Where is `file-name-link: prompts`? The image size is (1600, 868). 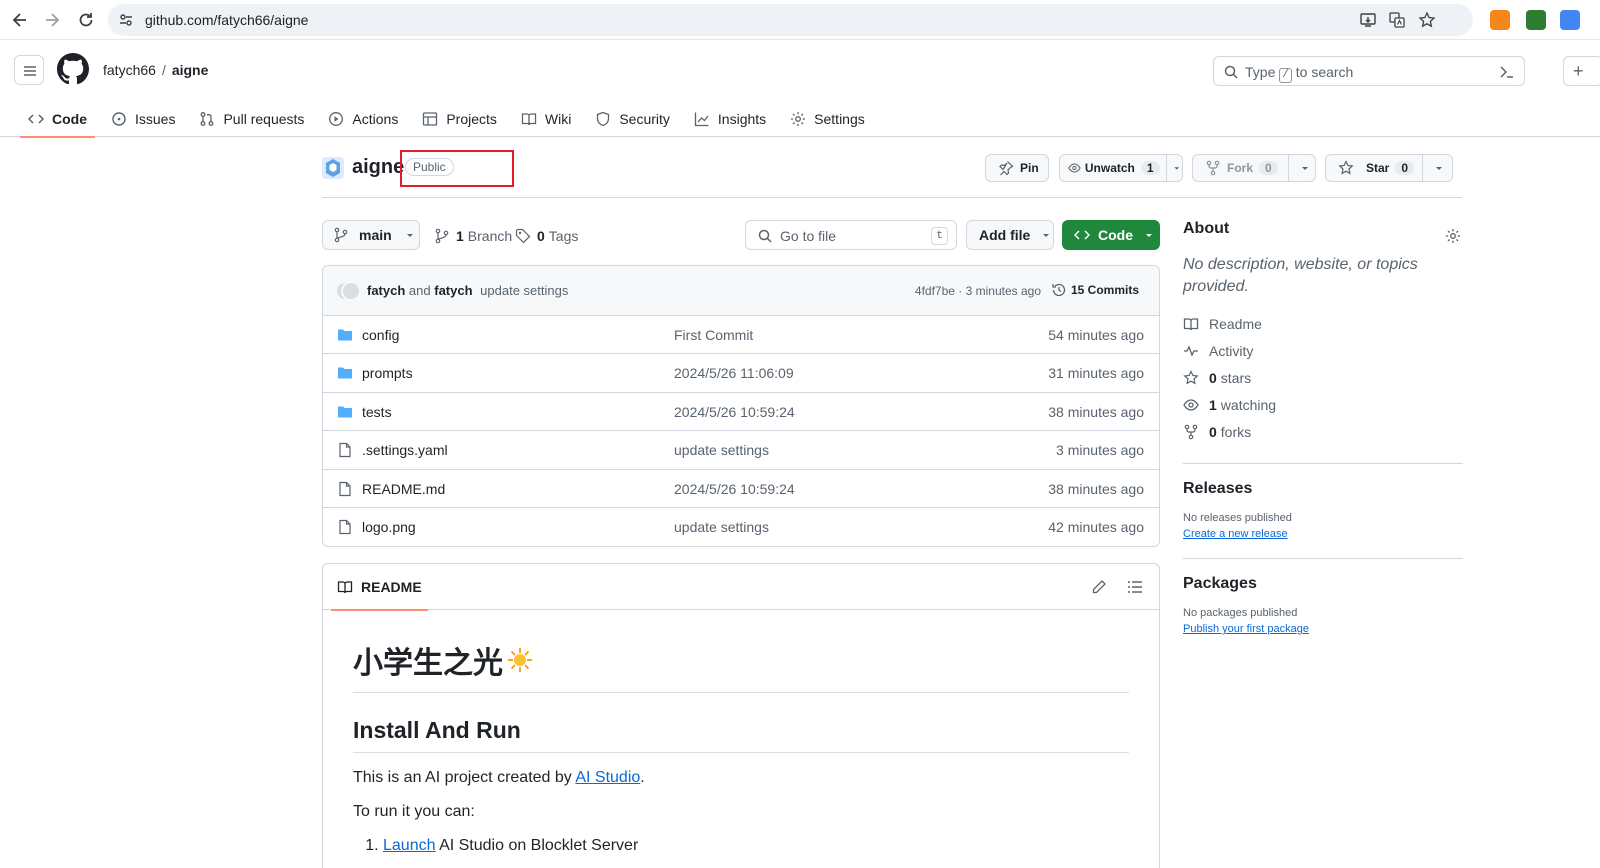
file-name-link: prompts is located at coordinates (387, 373).